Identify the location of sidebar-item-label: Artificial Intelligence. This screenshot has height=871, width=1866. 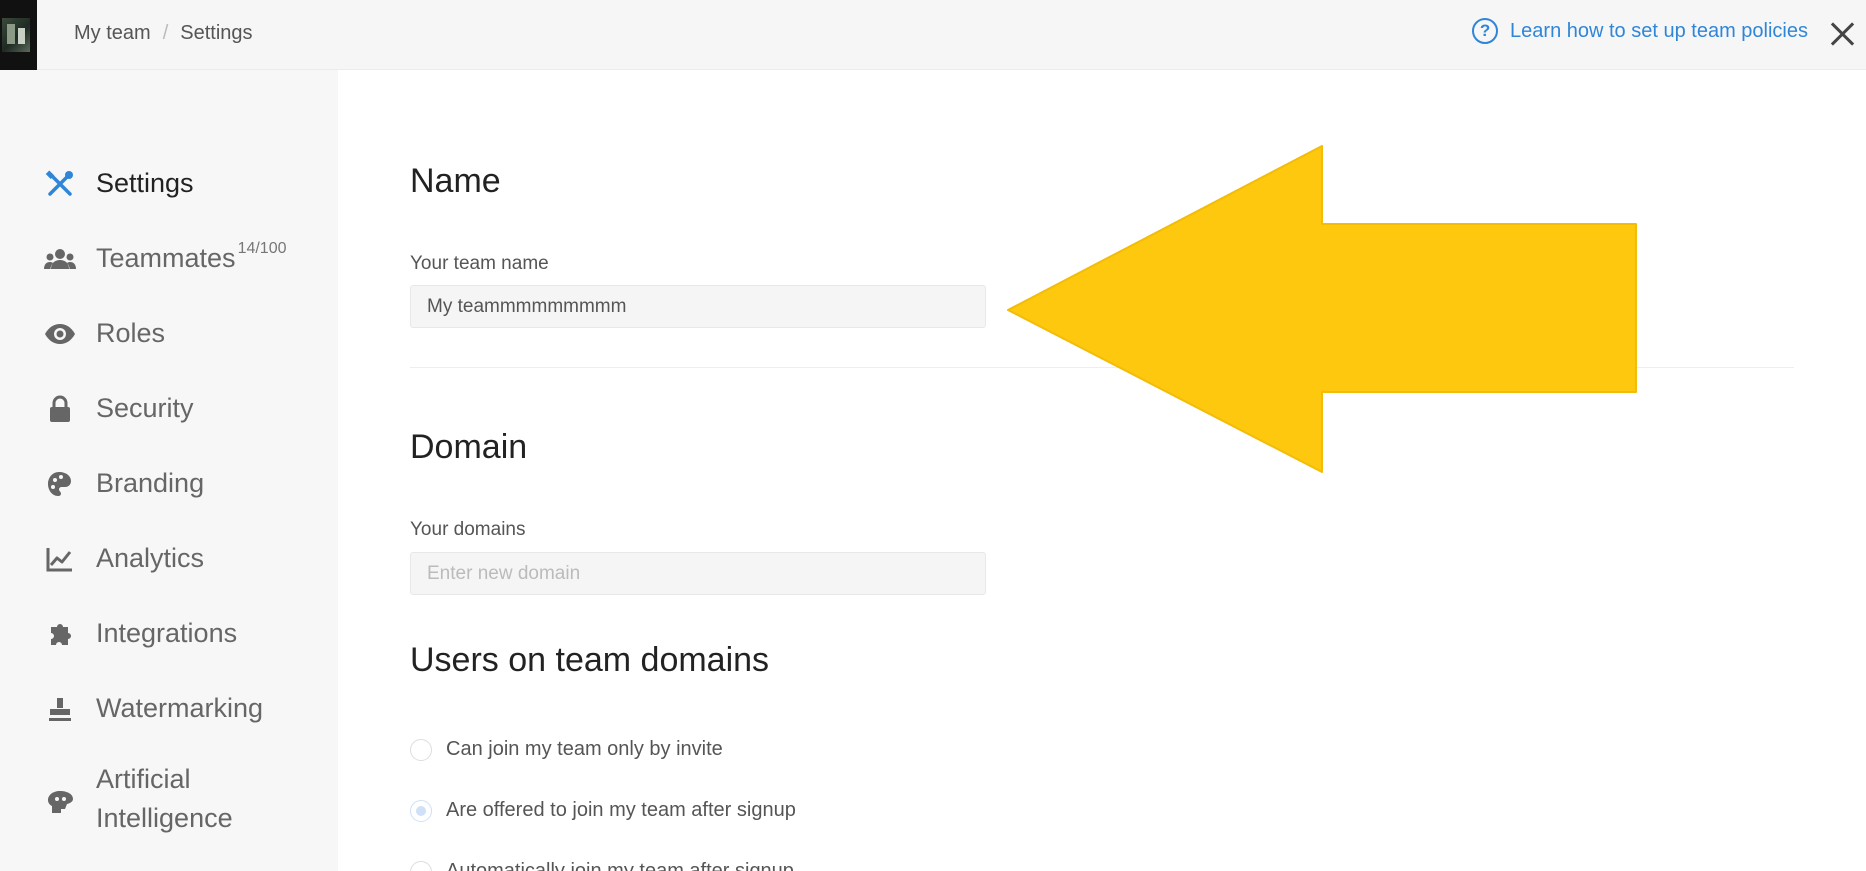
(164, 799).